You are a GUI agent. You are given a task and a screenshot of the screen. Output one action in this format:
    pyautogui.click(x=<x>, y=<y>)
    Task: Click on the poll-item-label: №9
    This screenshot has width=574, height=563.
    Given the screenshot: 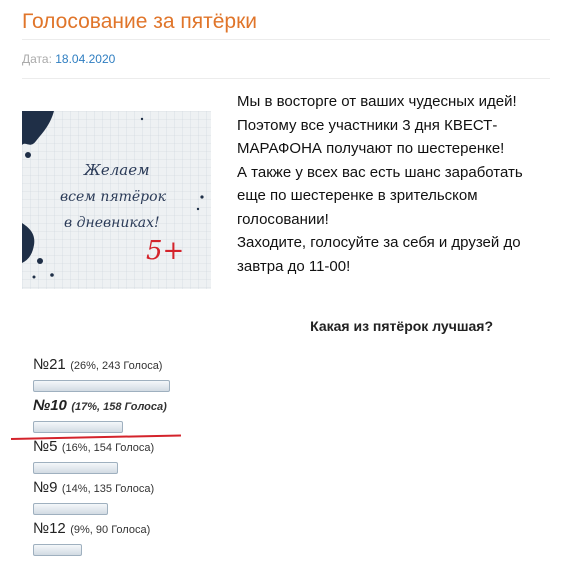 What is the action you would take?
    pyautogui.click(x=45, y=487)
    